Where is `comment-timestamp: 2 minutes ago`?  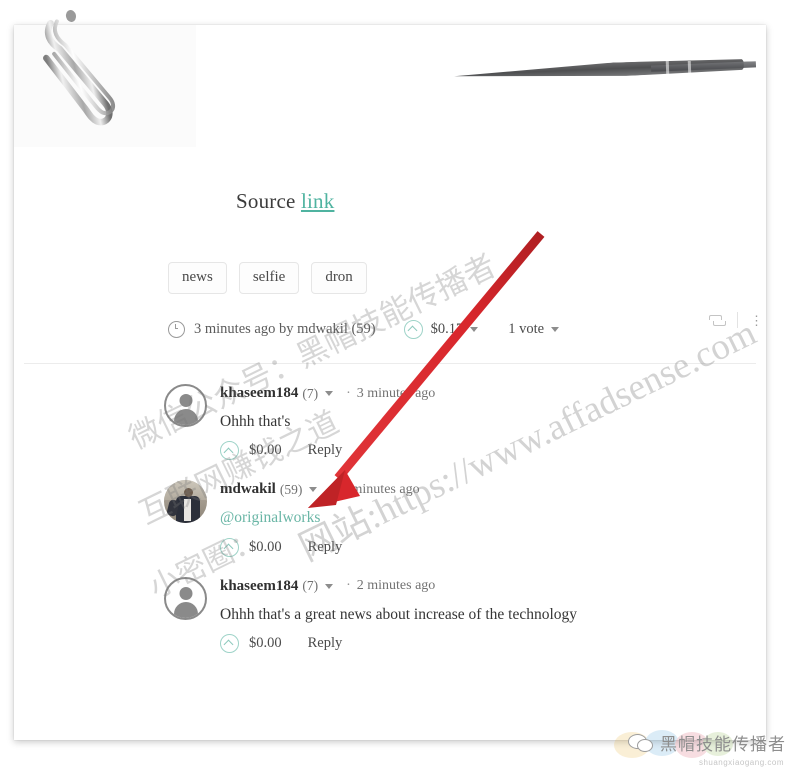
comment-timestamp: 2 minutes ago is located at coordinates (396, 586).